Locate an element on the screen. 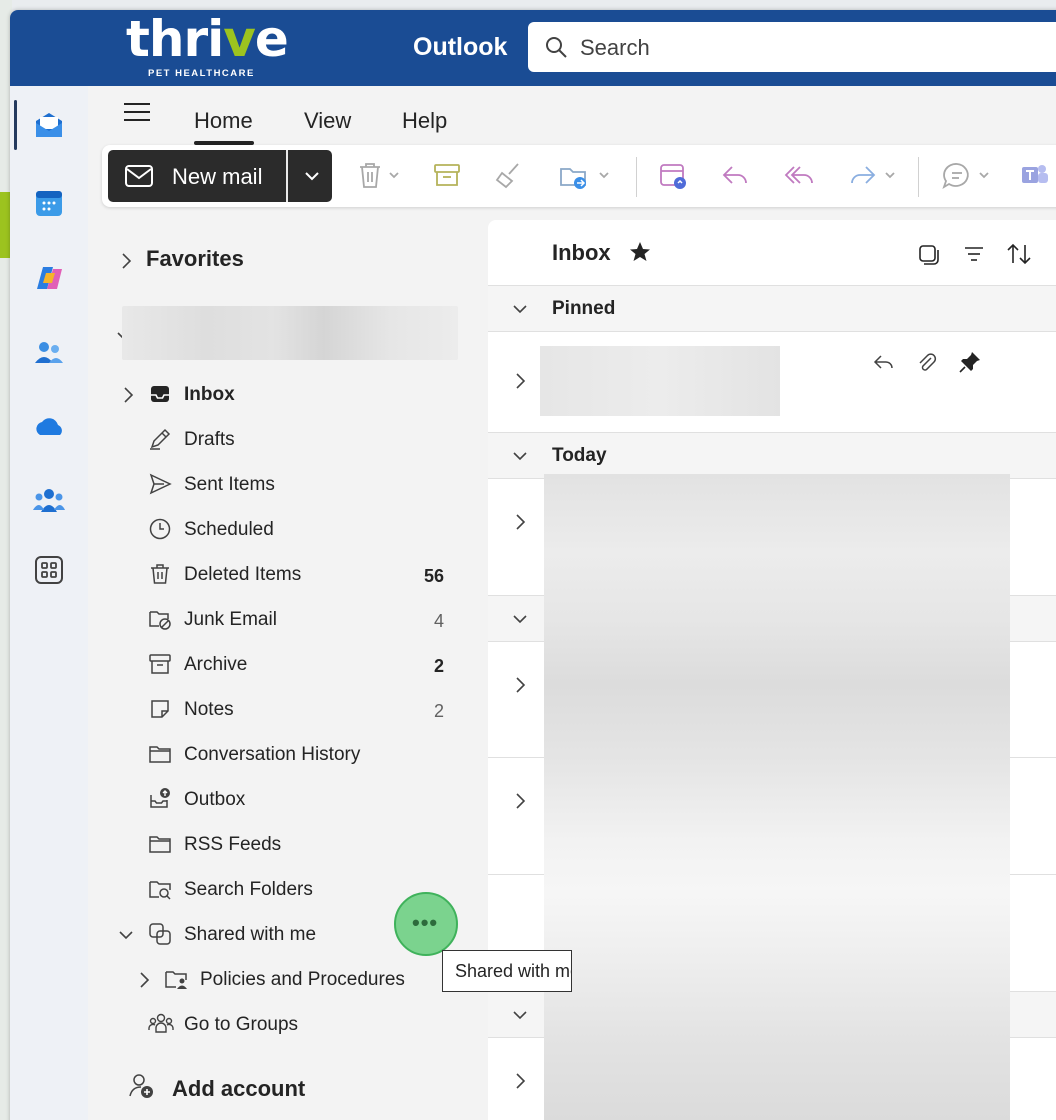  app-rail is located at coordinates (49, 603).